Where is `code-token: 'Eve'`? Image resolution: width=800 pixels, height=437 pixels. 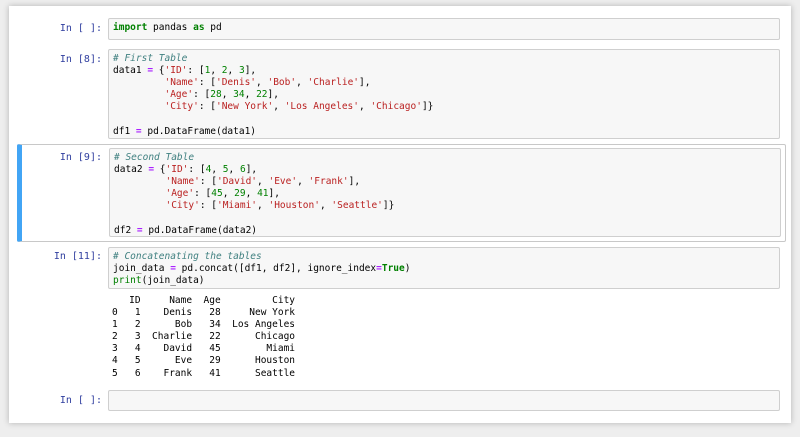 code-token: 'Eve' is located at coordinates (283, 182).